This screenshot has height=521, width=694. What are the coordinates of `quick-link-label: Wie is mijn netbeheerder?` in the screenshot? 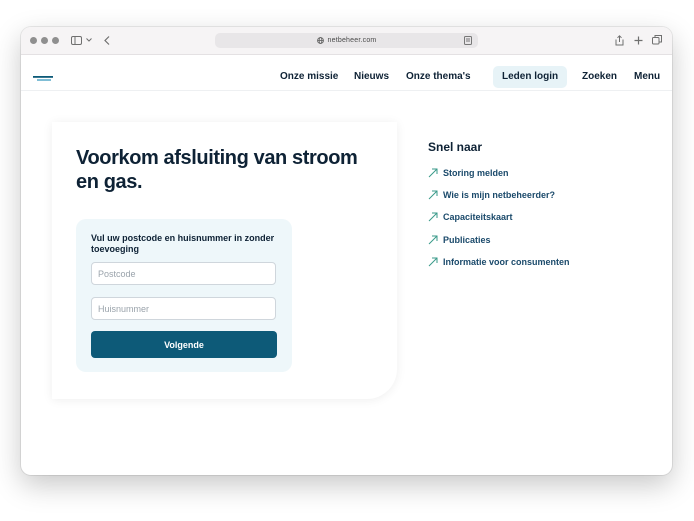 It's located at (499, 195).